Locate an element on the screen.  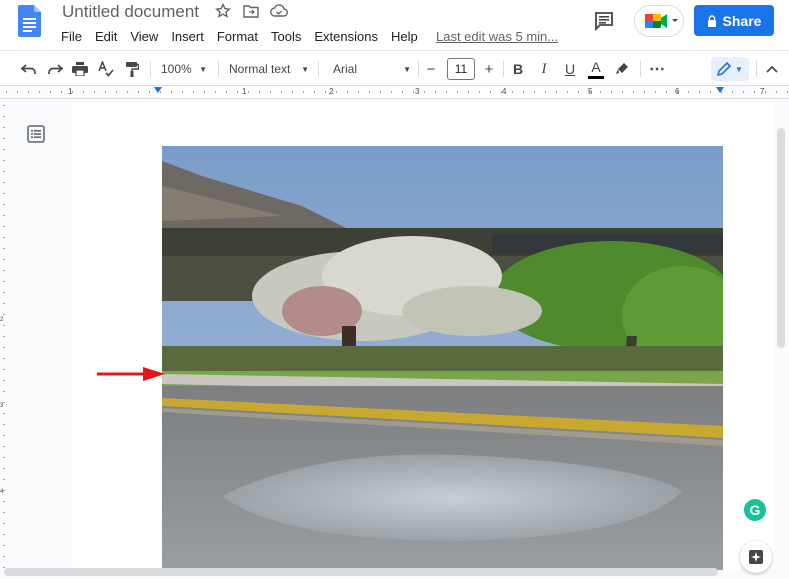
highlight-button is located at coordinates (622, 69).